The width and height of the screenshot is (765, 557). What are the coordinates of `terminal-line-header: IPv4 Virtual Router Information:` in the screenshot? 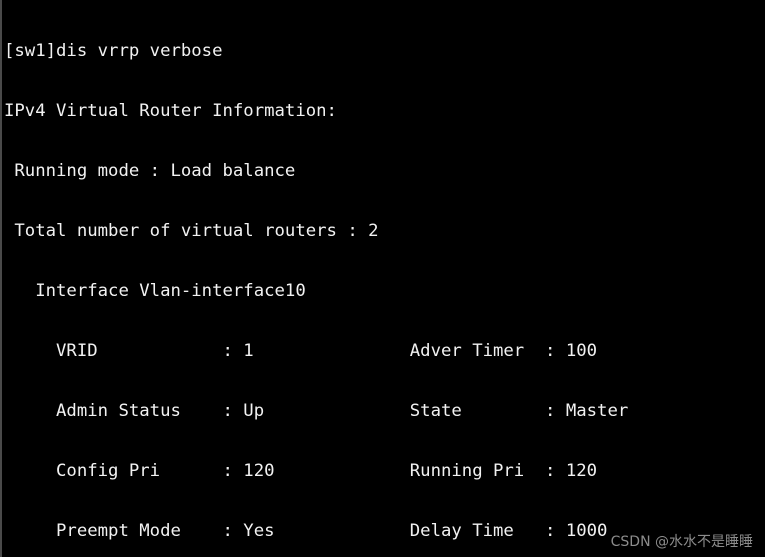 It's located at (170, 111).